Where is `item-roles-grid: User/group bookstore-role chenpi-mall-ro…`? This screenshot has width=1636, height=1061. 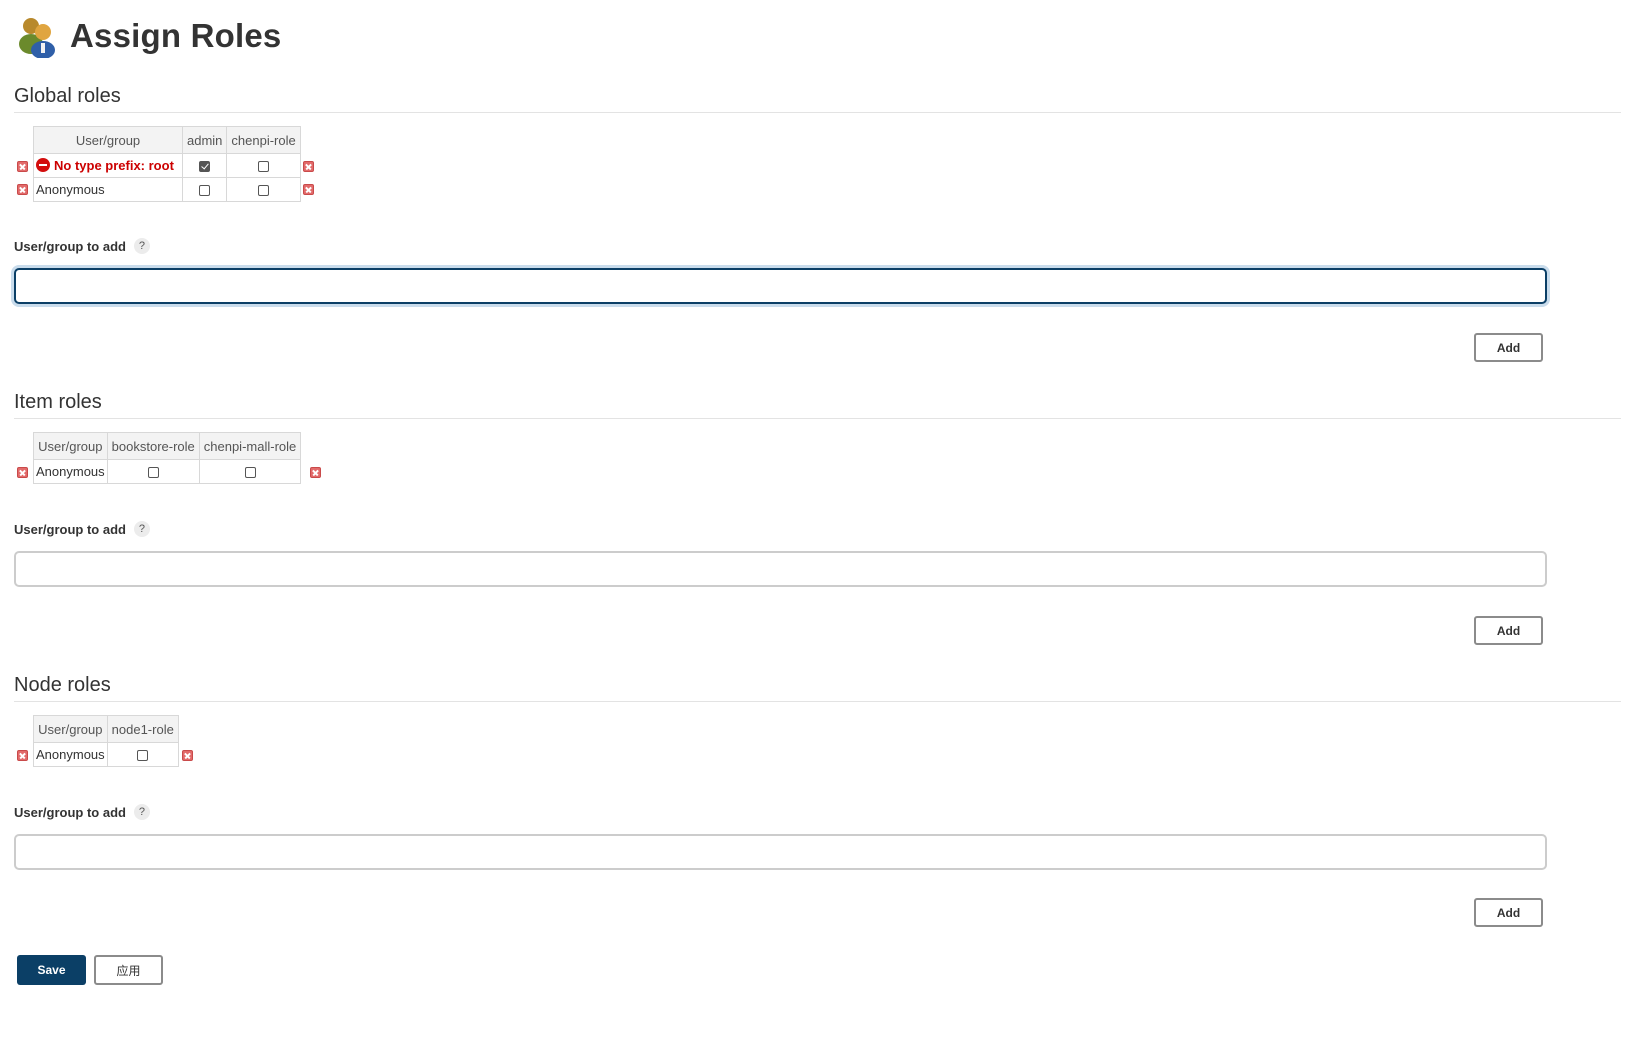
item-roles-grid: User/group bookstore-role chenpi-mall-ro… is located at coordinates (817, 458).